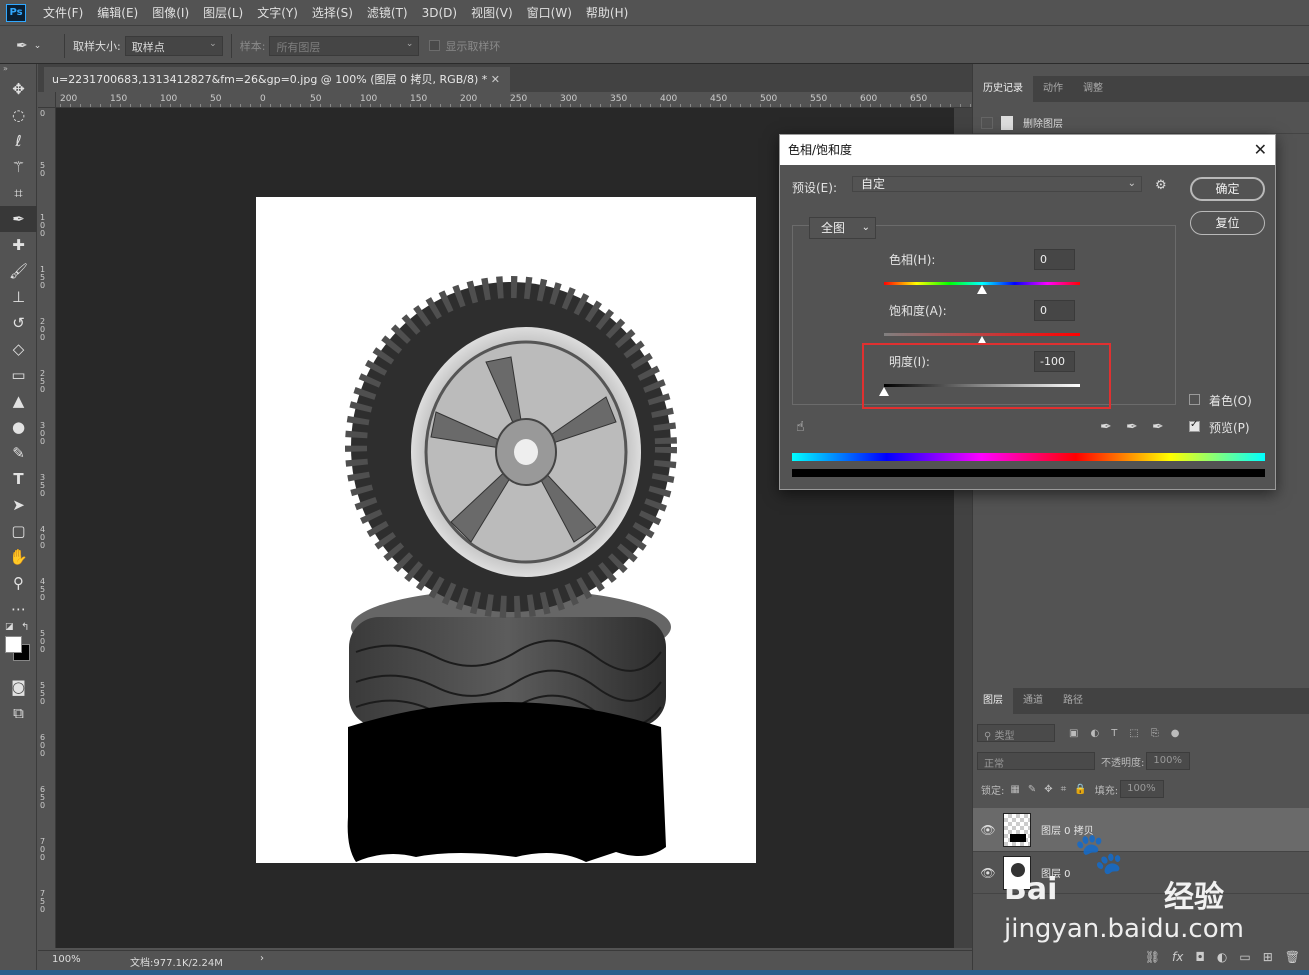 The height and width of the screenshot is (975, 1309). Describe the element at coordinates (332, 13) in the screenshot. I see `menu-select: 选择(S)` at that location.